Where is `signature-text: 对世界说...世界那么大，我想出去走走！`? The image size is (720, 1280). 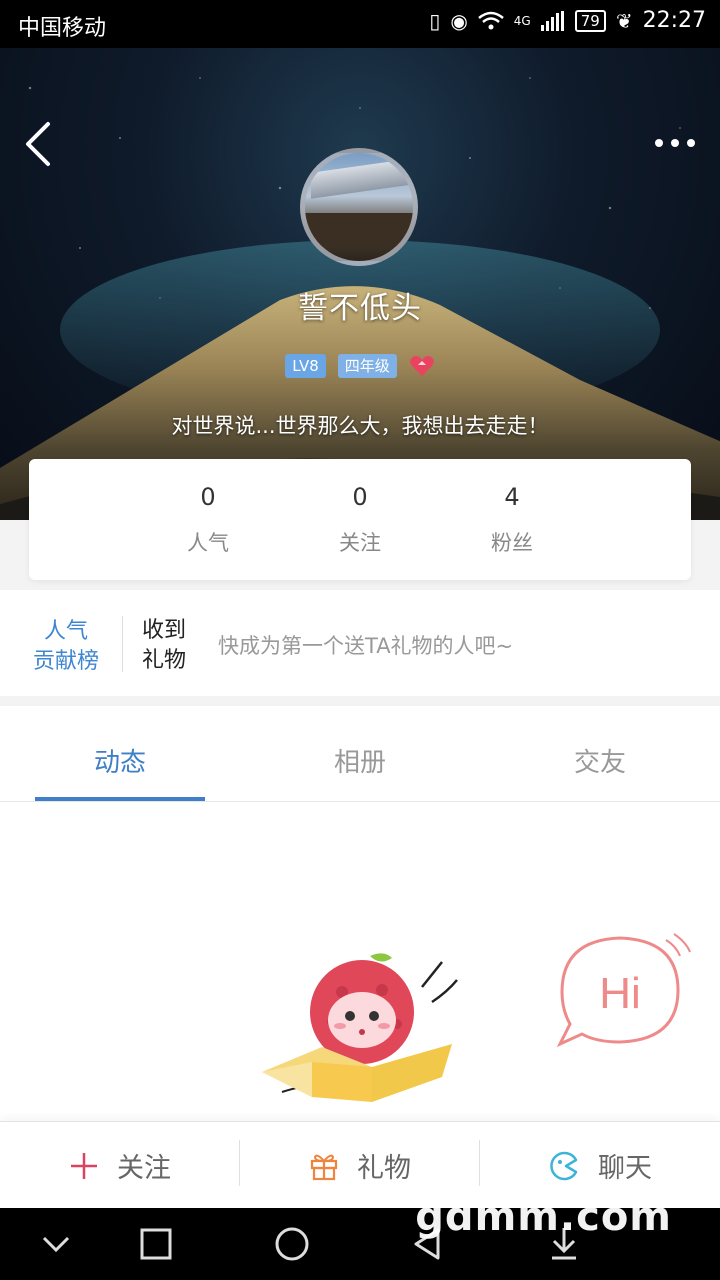 signature-text: 对世界说...世界那么大，我想出去走走！ is located at coordinates (360, 426).